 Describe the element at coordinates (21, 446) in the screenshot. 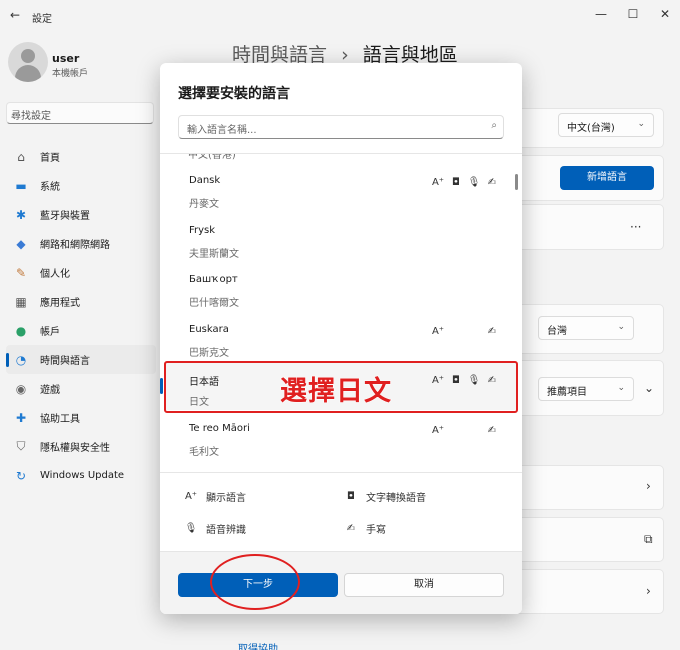

I see `shield-icon: ⛉` at that location.